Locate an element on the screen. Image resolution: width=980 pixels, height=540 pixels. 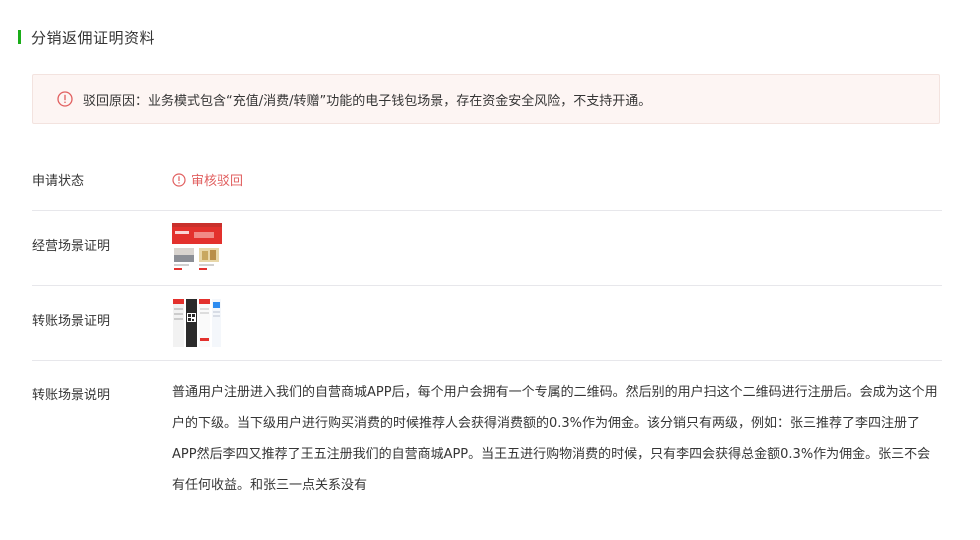
section-accent-bar is located at coordinates (19, 37).